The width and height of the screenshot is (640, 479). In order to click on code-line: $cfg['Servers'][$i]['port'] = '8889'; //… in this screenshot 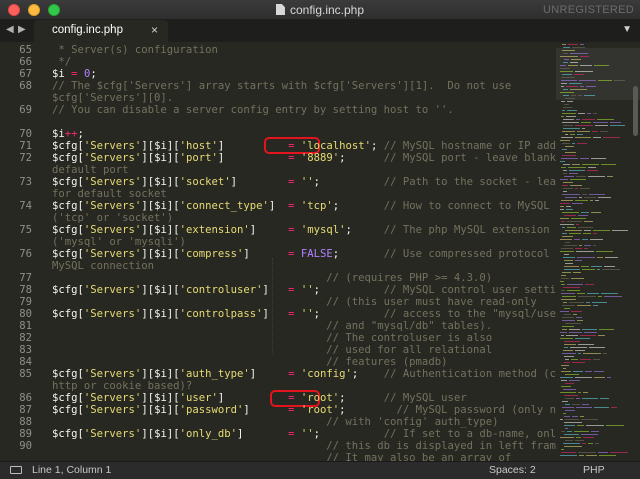, I will do `click(304, 158)`.